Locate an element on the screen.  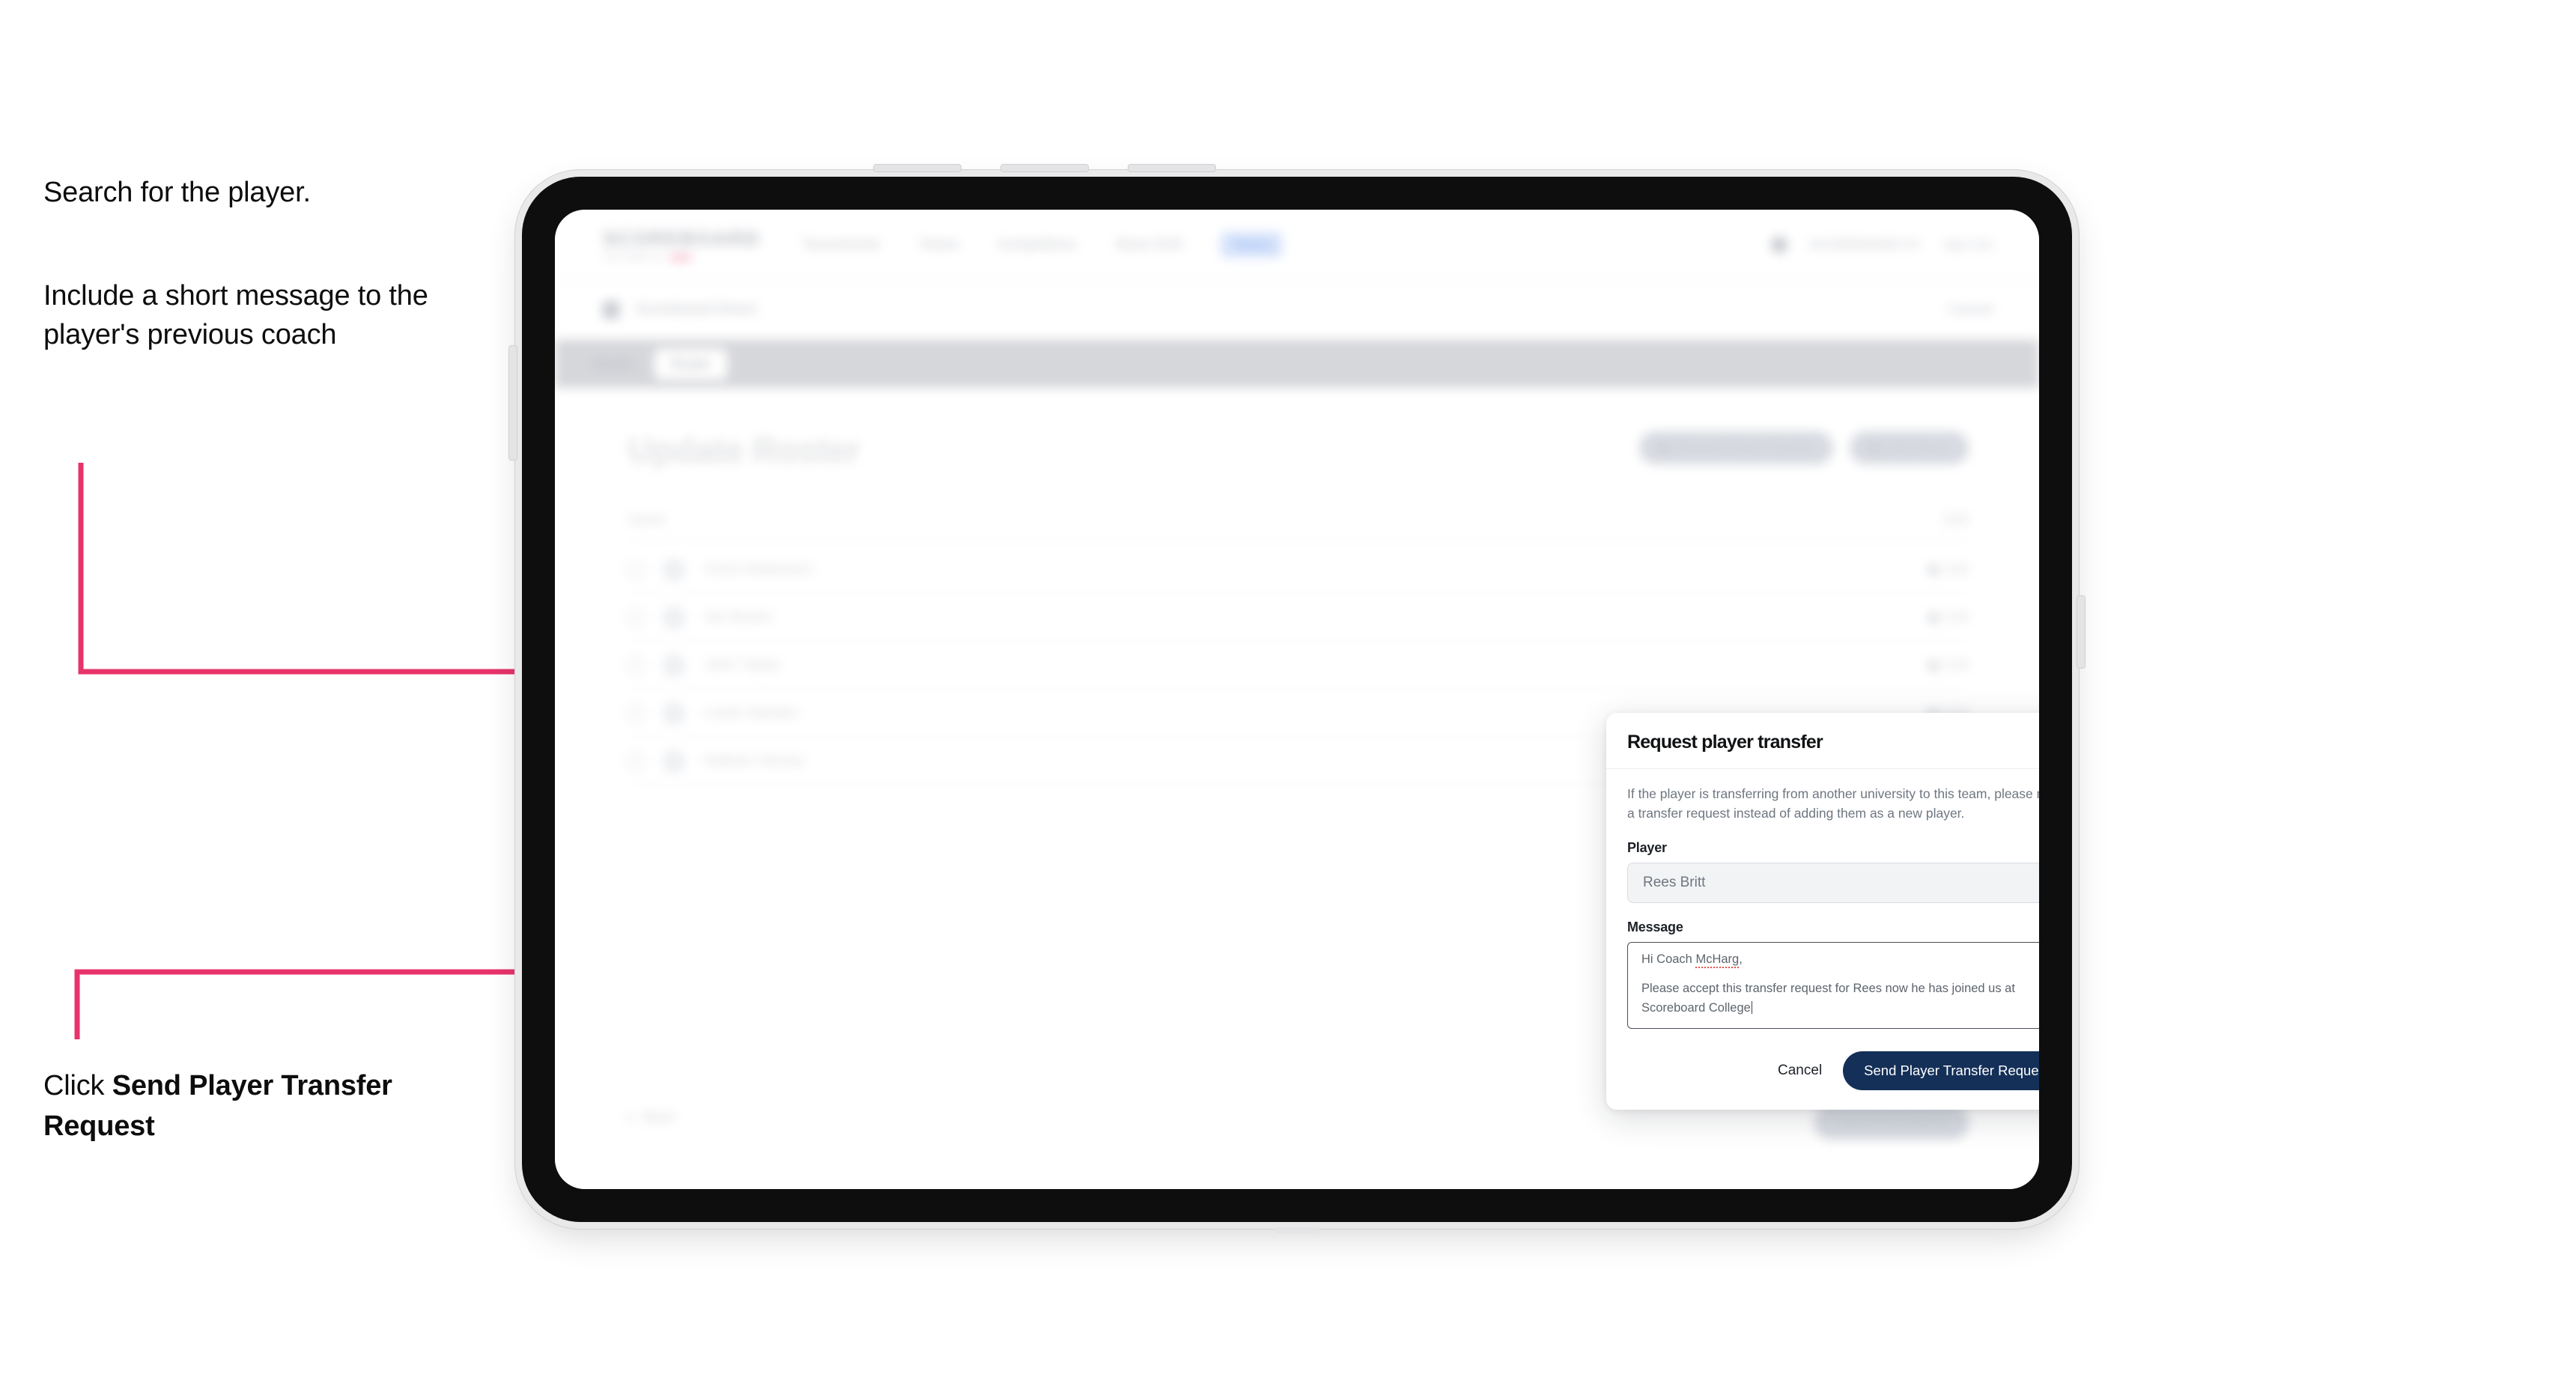
volume-down-button is located at coordinates (1044, 168).